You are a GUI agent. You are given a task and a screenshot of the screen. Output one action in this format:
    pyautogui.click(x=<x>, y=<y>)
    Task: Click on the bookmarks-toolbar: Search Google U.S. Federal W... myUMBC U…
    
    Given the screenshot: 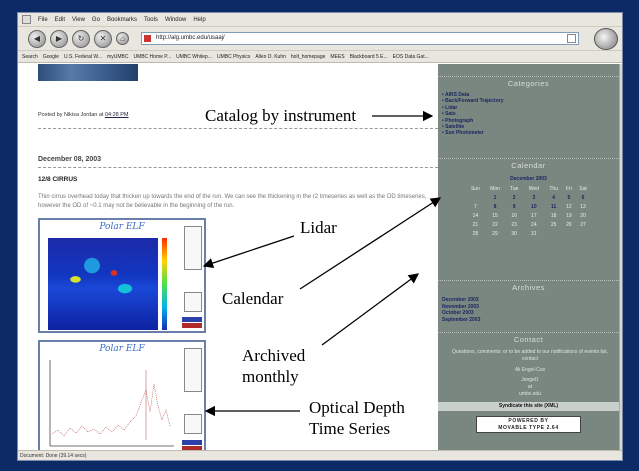 What is the action you would take?
    pyautogui.click(x=320, y=57)
    